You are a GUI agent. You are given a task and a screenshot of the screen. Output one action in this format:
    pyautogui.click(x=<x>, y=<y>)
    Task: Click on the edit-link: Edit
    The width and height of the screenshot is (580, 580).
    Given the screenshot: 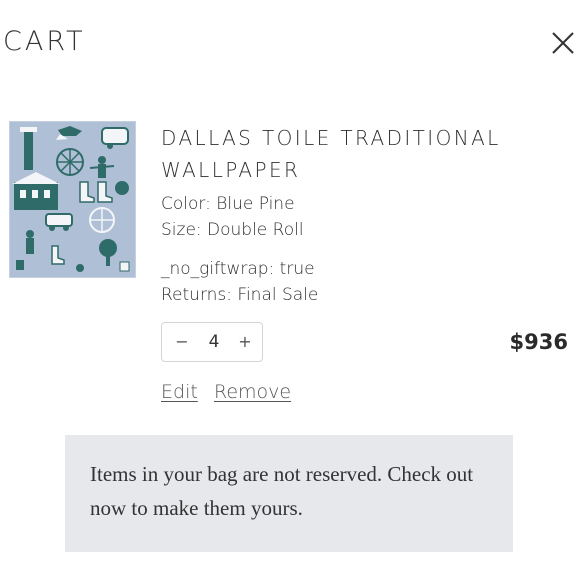 What is the action you would take?
    pyautogui.click(x=179, y=392)
    